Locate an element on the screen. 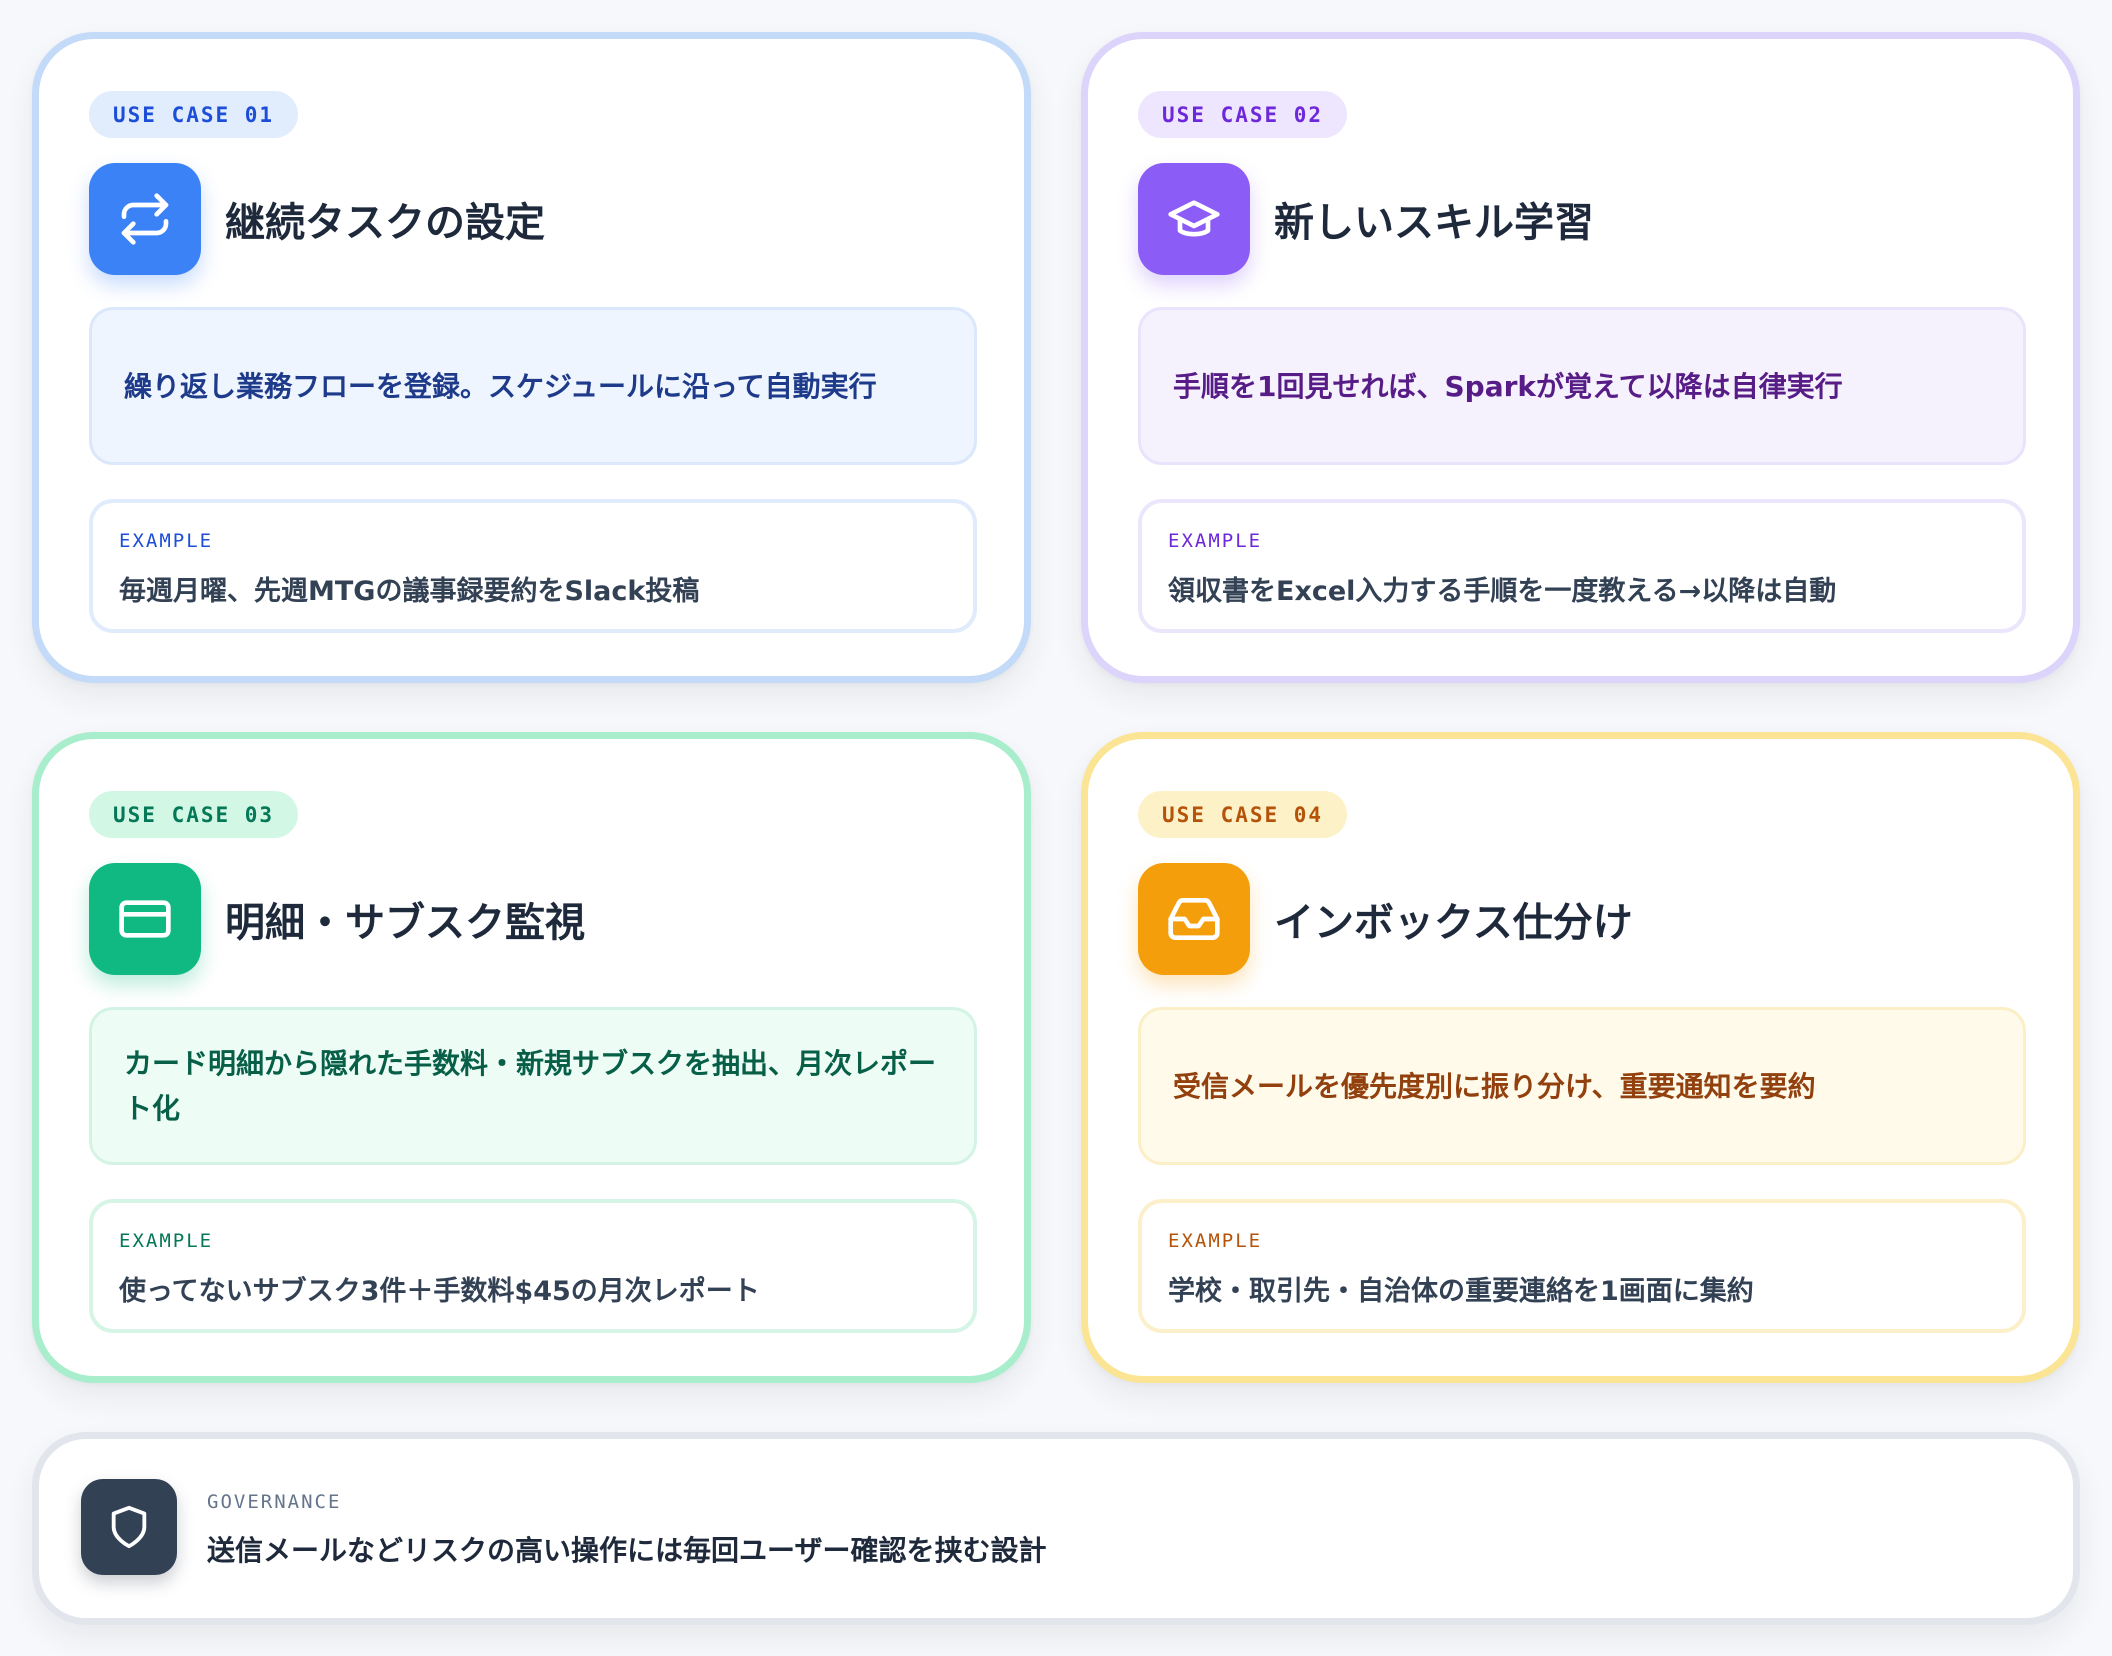  credit-card-icon is located at coordinates (145, 919).